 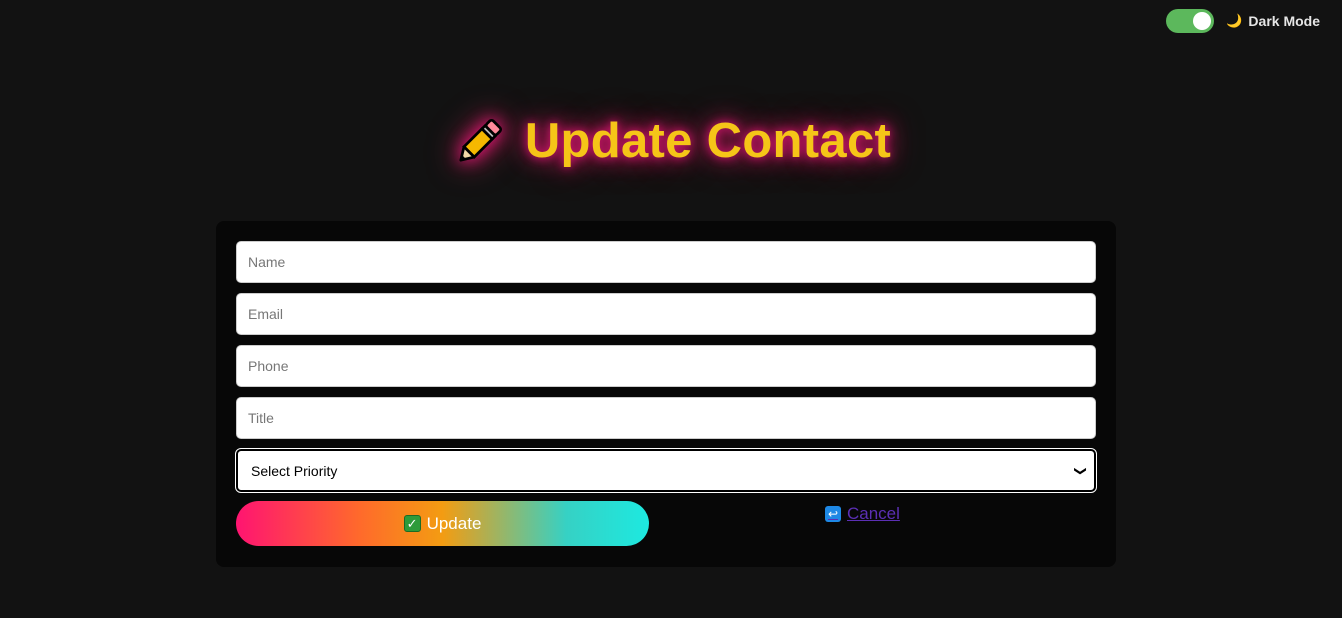 I want to click on theme-toggle-bar: 🌙 Dark Mode, so click(x=1243, y=21).